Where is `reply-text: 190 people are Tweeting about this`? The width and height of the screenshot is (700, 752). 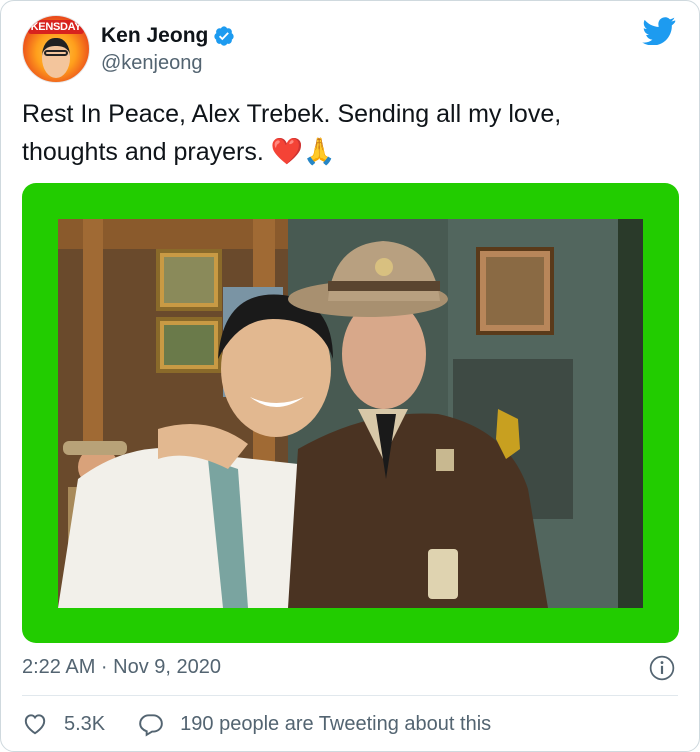
reply-text: 190 people are Tweeting about this is located at coordinates (335, 724).